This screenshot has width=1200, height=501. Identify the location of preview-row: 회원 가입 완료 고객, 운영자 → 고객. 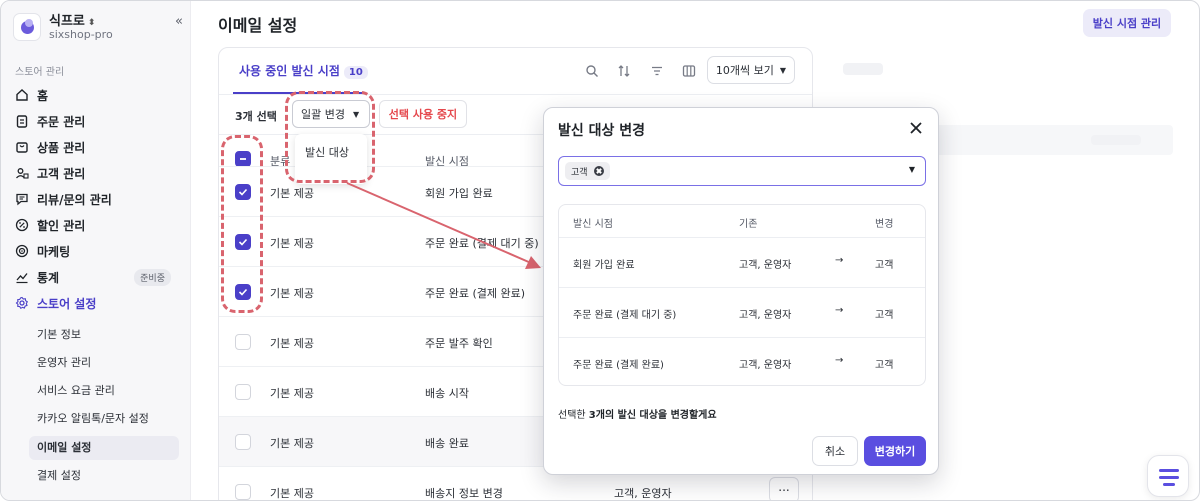
(742, 262).